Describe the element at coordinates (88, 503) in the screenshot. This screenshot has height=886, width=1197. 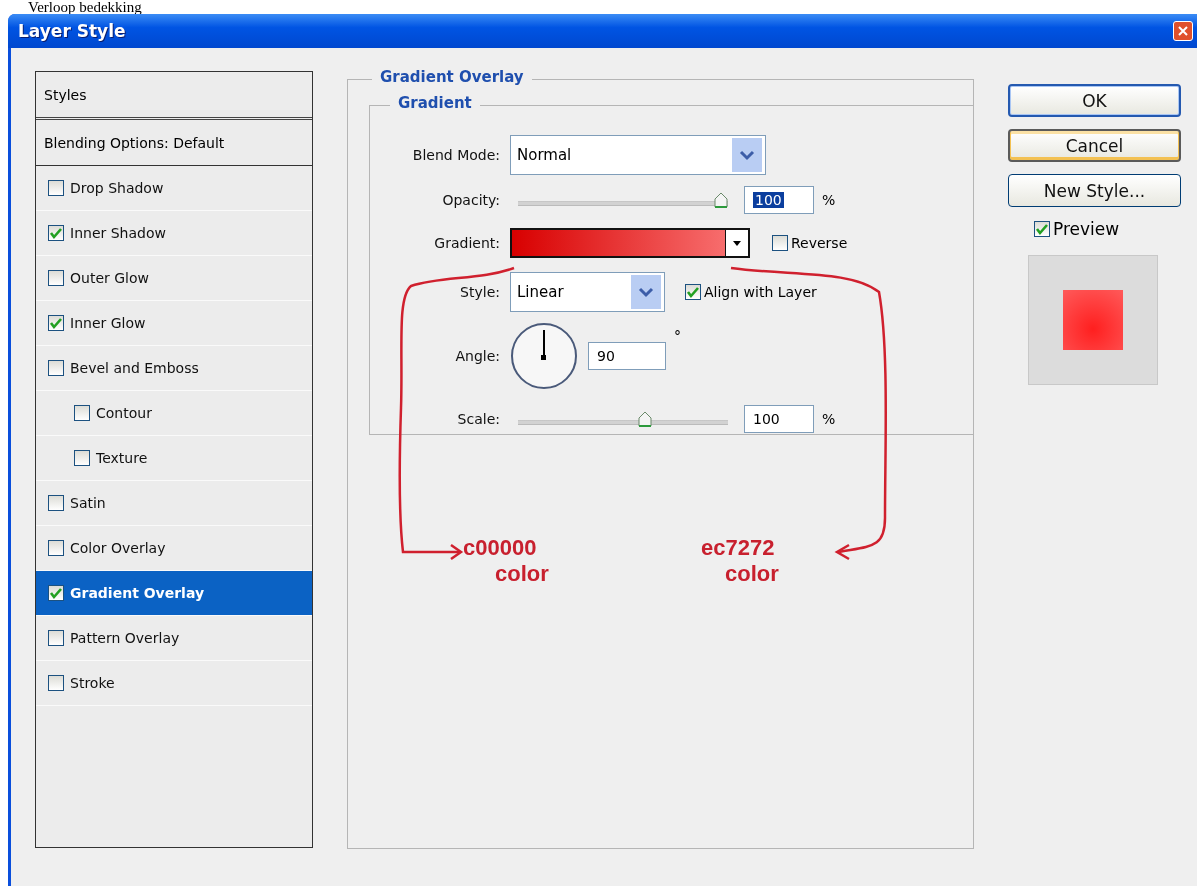
I see `item-label: Satin` at that location.